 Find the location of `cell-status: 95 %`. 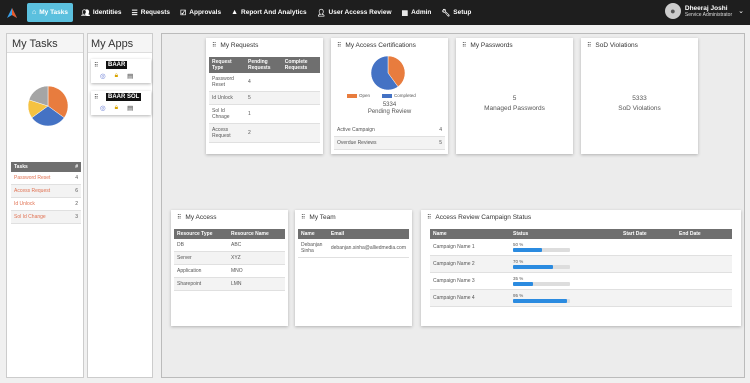

cell-status: 95 % is located at coordinates (565, 298).